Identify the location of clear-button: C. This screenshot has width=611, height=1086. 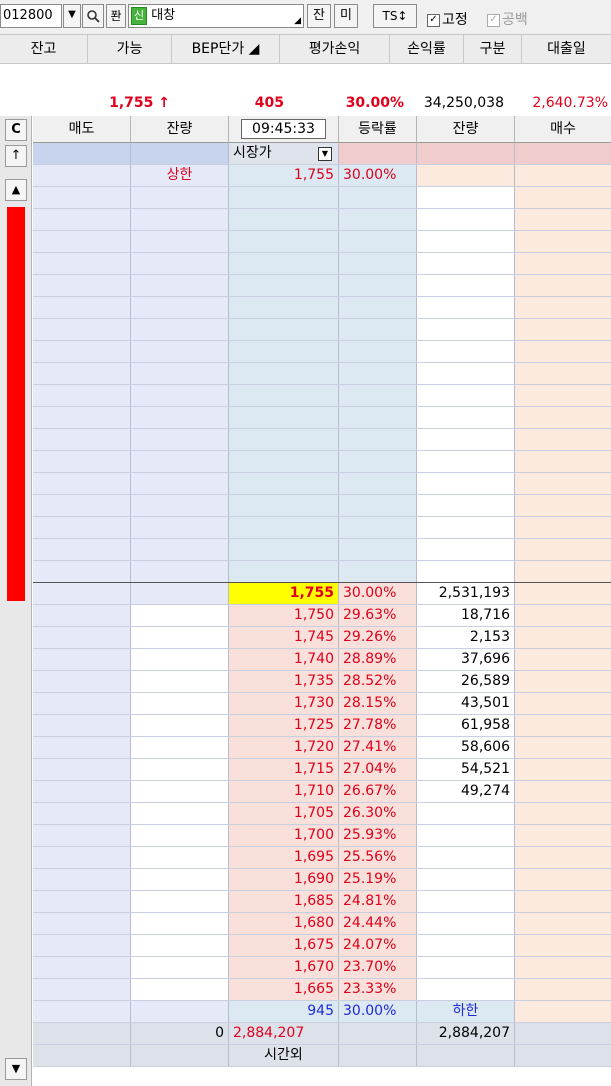
(16, 130).